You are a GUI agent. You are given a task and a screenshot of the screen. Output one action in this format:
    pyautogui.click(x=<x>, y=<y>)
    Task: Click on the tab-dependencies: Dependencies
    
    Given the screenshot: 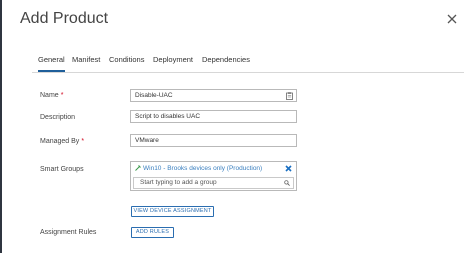 What is the action you would take?
    pyautogui.click(x=226, y=59)
    